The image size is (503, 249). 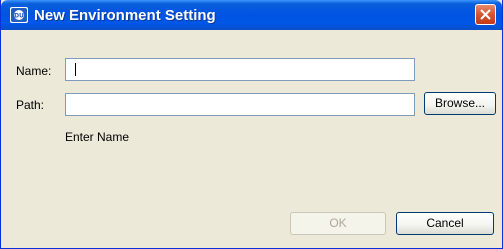 I want to click on name-label: Name:, so click(x=34, y=71).